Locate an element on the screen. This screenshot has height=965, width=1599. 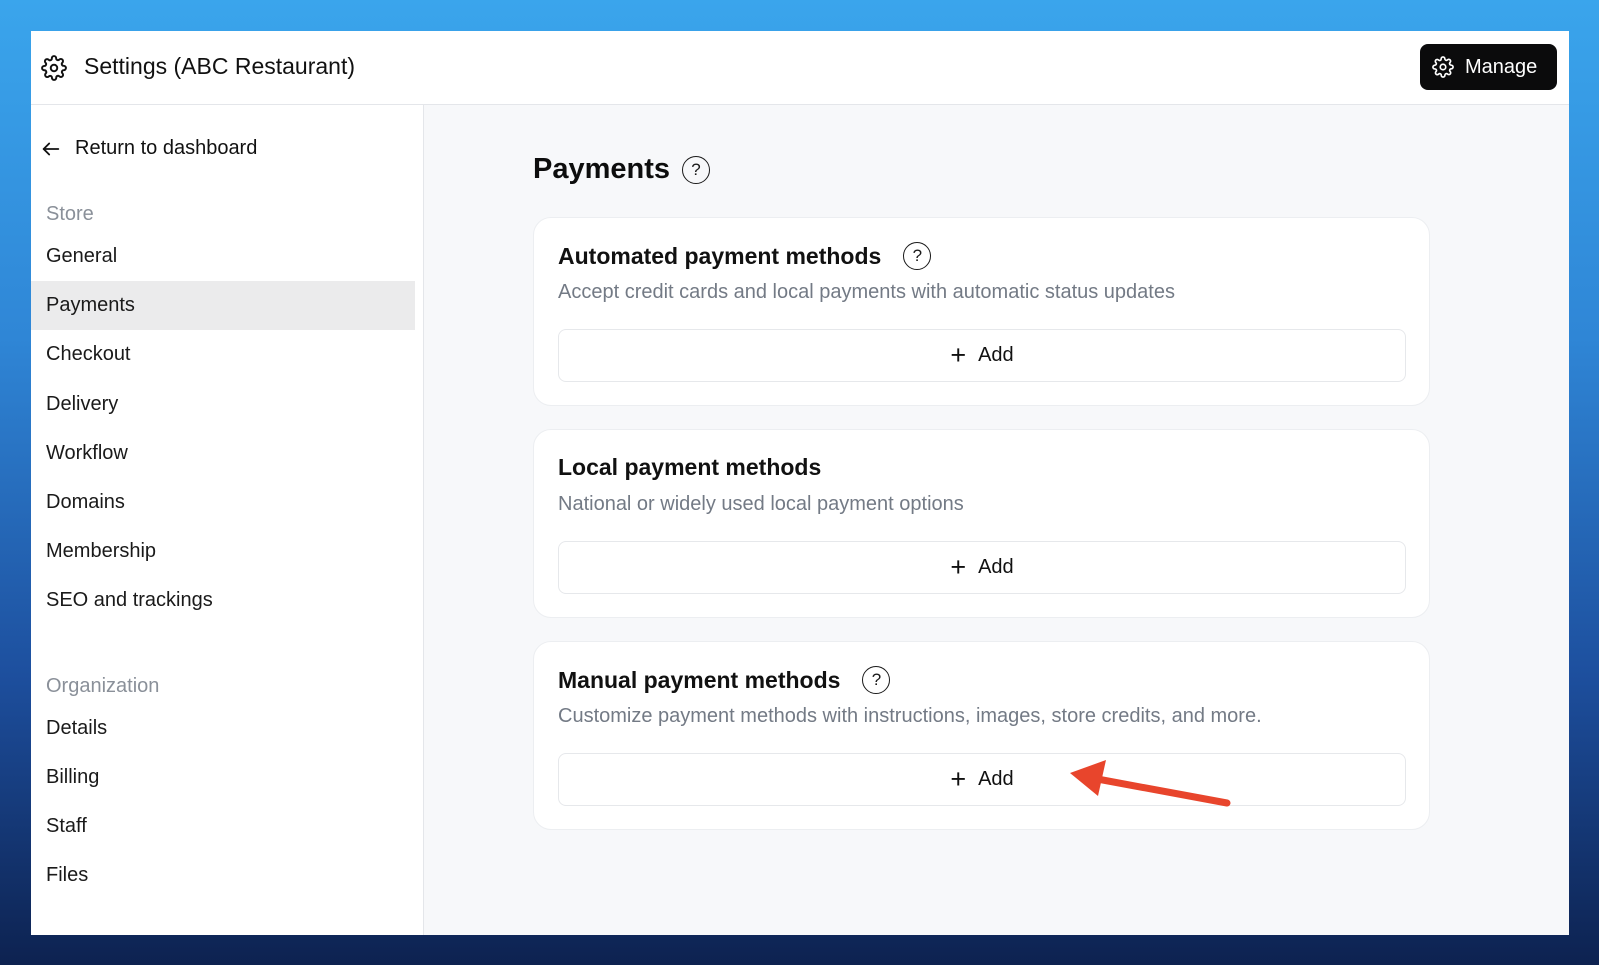
sidebar-item-workflow: Workflow is located at coordinates (223, 453).